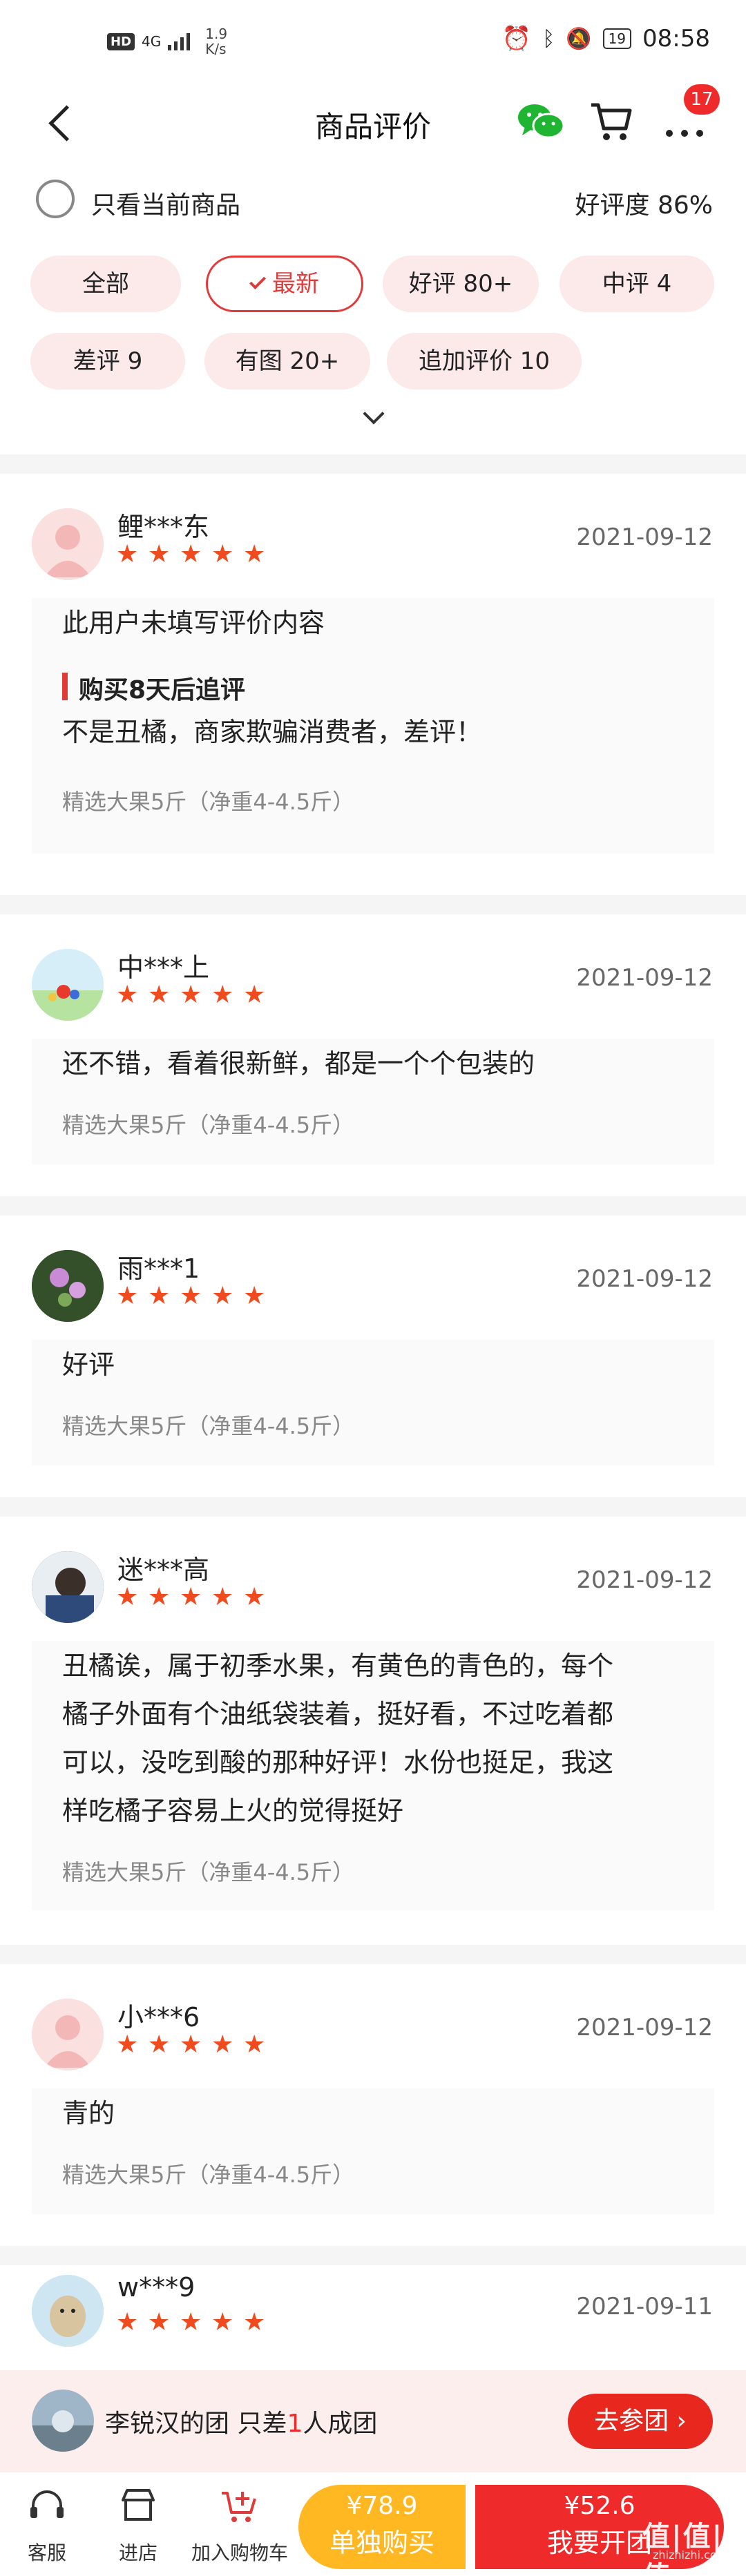 The image size is (746, 2576). I want to click on network-speed: 1.9 K/s, so click(216, 41).